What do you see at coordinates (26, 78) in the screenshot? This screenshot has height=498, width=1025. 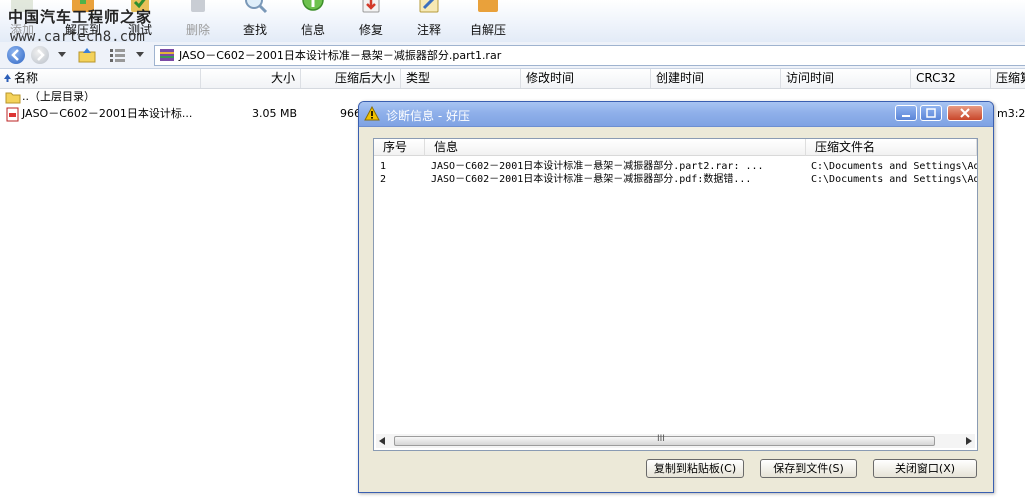 I see `column-name-label: 名称` at bounding box center [26, 78].